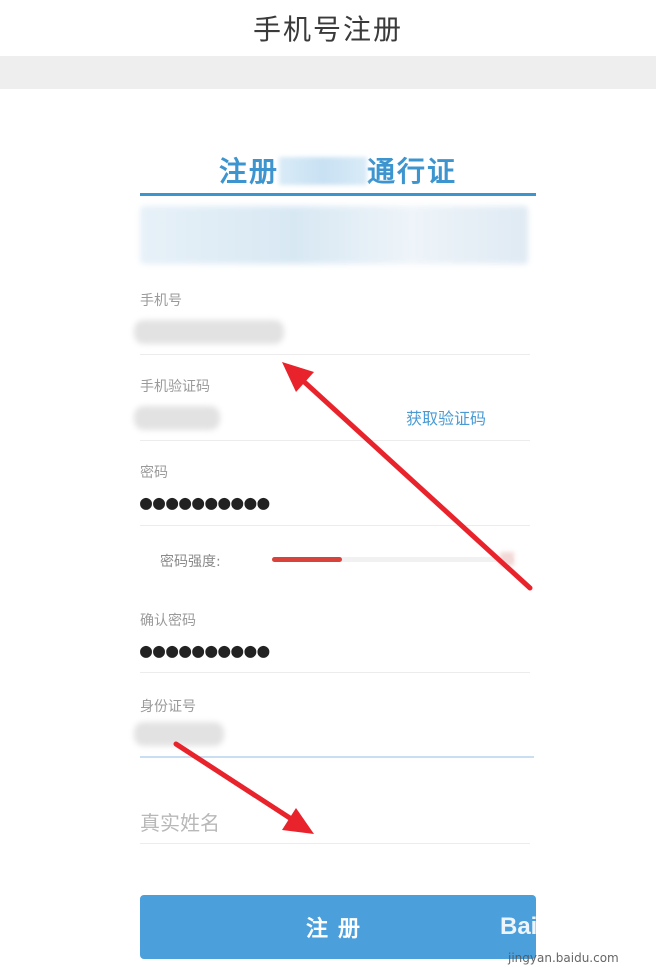  Describe the element at coordinates (168, 707) in the screenshot. I see `id-number-label: 身份证号` at that location.